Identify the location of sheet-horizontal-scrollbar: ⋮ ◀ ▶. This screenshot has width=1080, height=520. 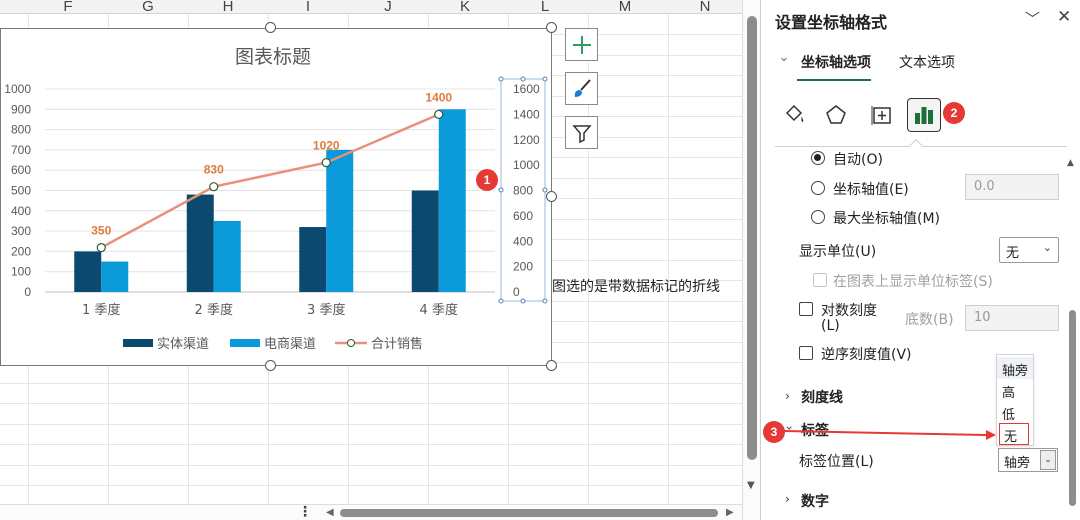
(371, 512).